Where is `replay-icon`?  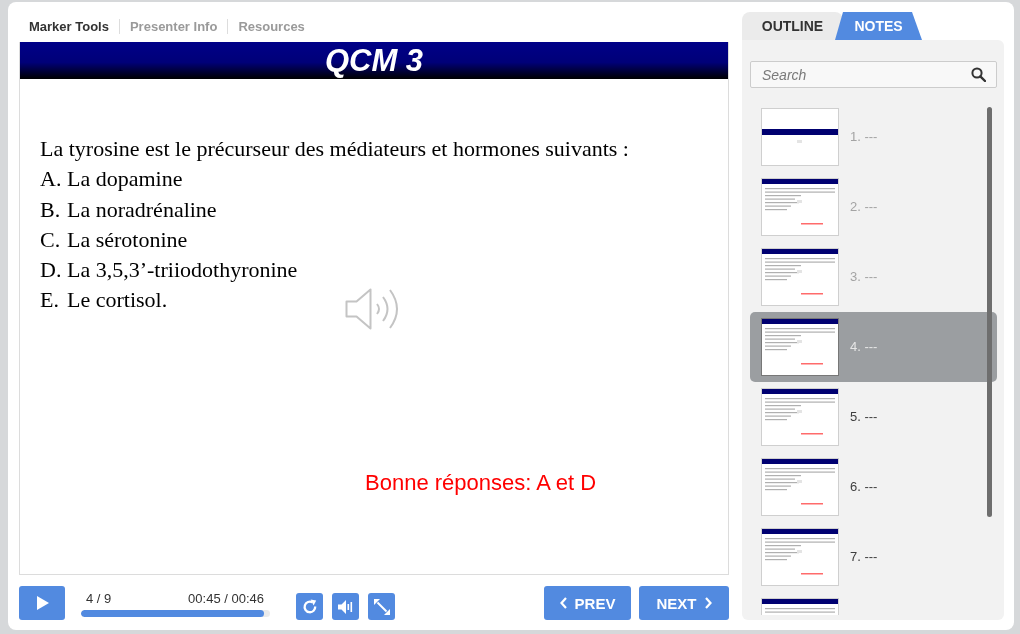 replay-icon is located at coordinates (309, 606).